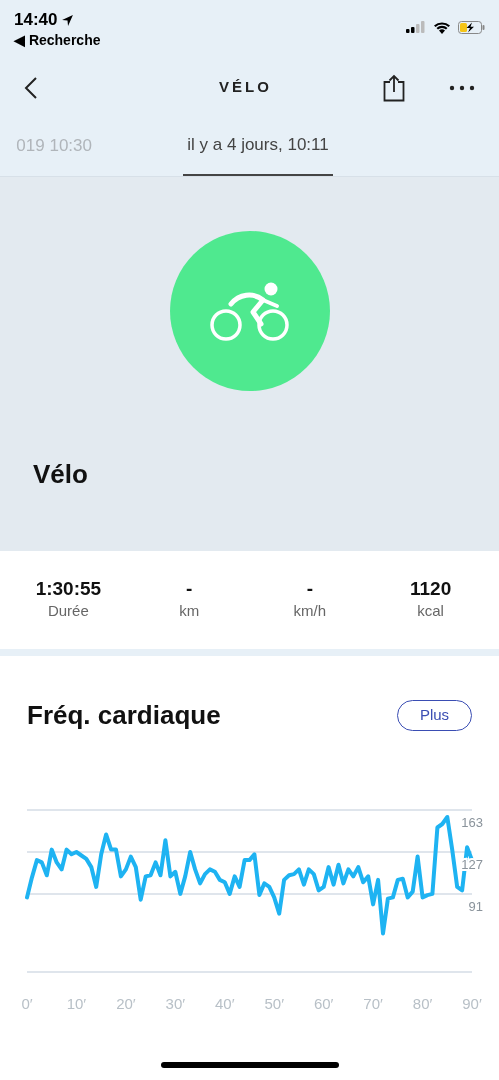 Image resolution: width=499 pixels, height=1080 pixels. Describe the element at coordinates (245, 87) in the screenshot. I see `screen-title: VÉLO` at that location.